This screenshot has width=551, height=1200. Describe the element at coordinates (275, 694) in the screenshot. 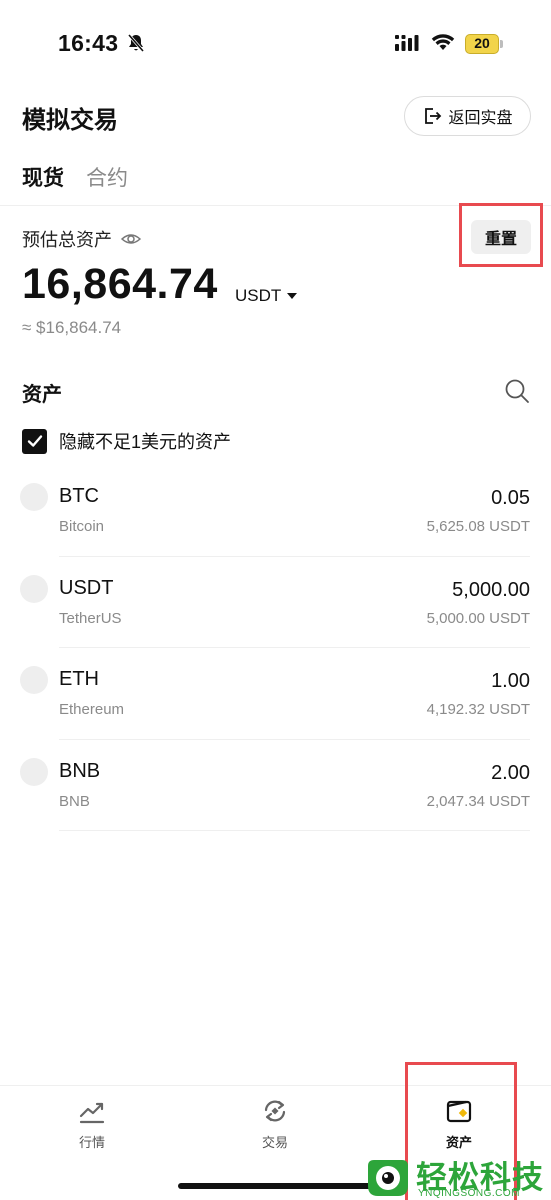

I see `asset-row-eth: ETH Ethereum 1.00 4,192.32 USDT` at that location.